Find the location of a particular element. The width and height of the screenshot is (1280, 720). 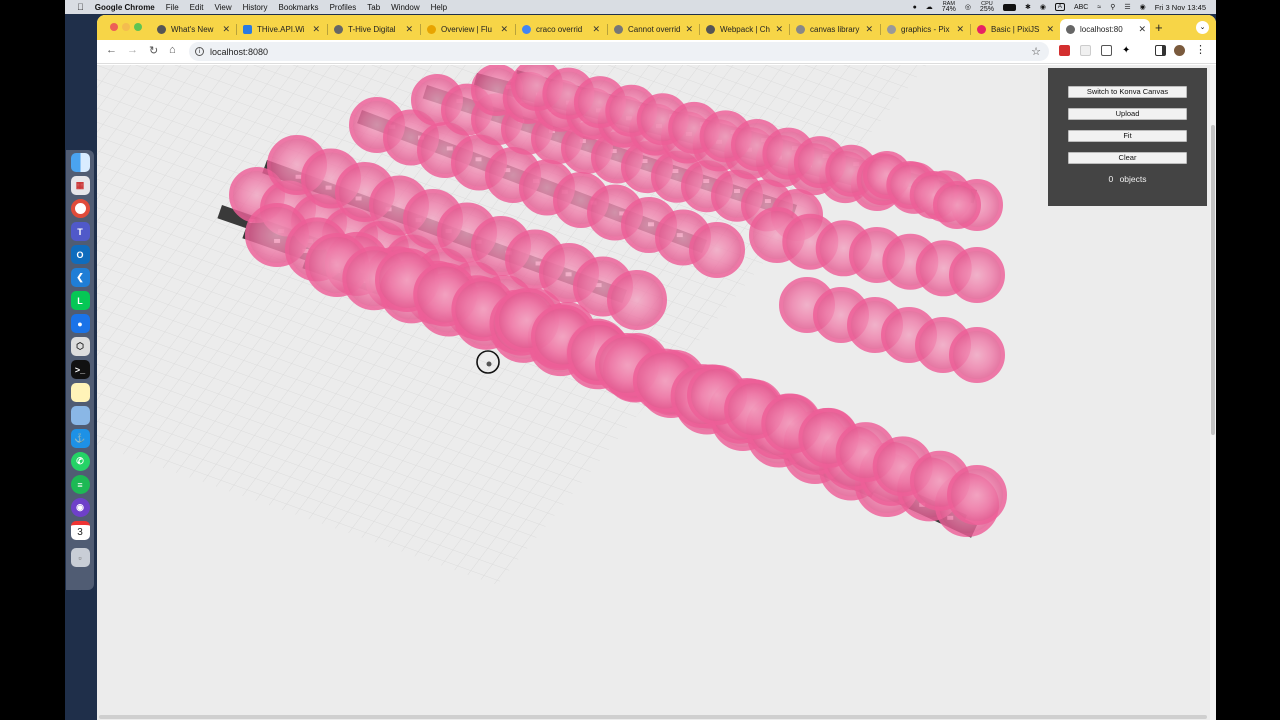

clear-button: Clear is located at coordinates (1127, 158).